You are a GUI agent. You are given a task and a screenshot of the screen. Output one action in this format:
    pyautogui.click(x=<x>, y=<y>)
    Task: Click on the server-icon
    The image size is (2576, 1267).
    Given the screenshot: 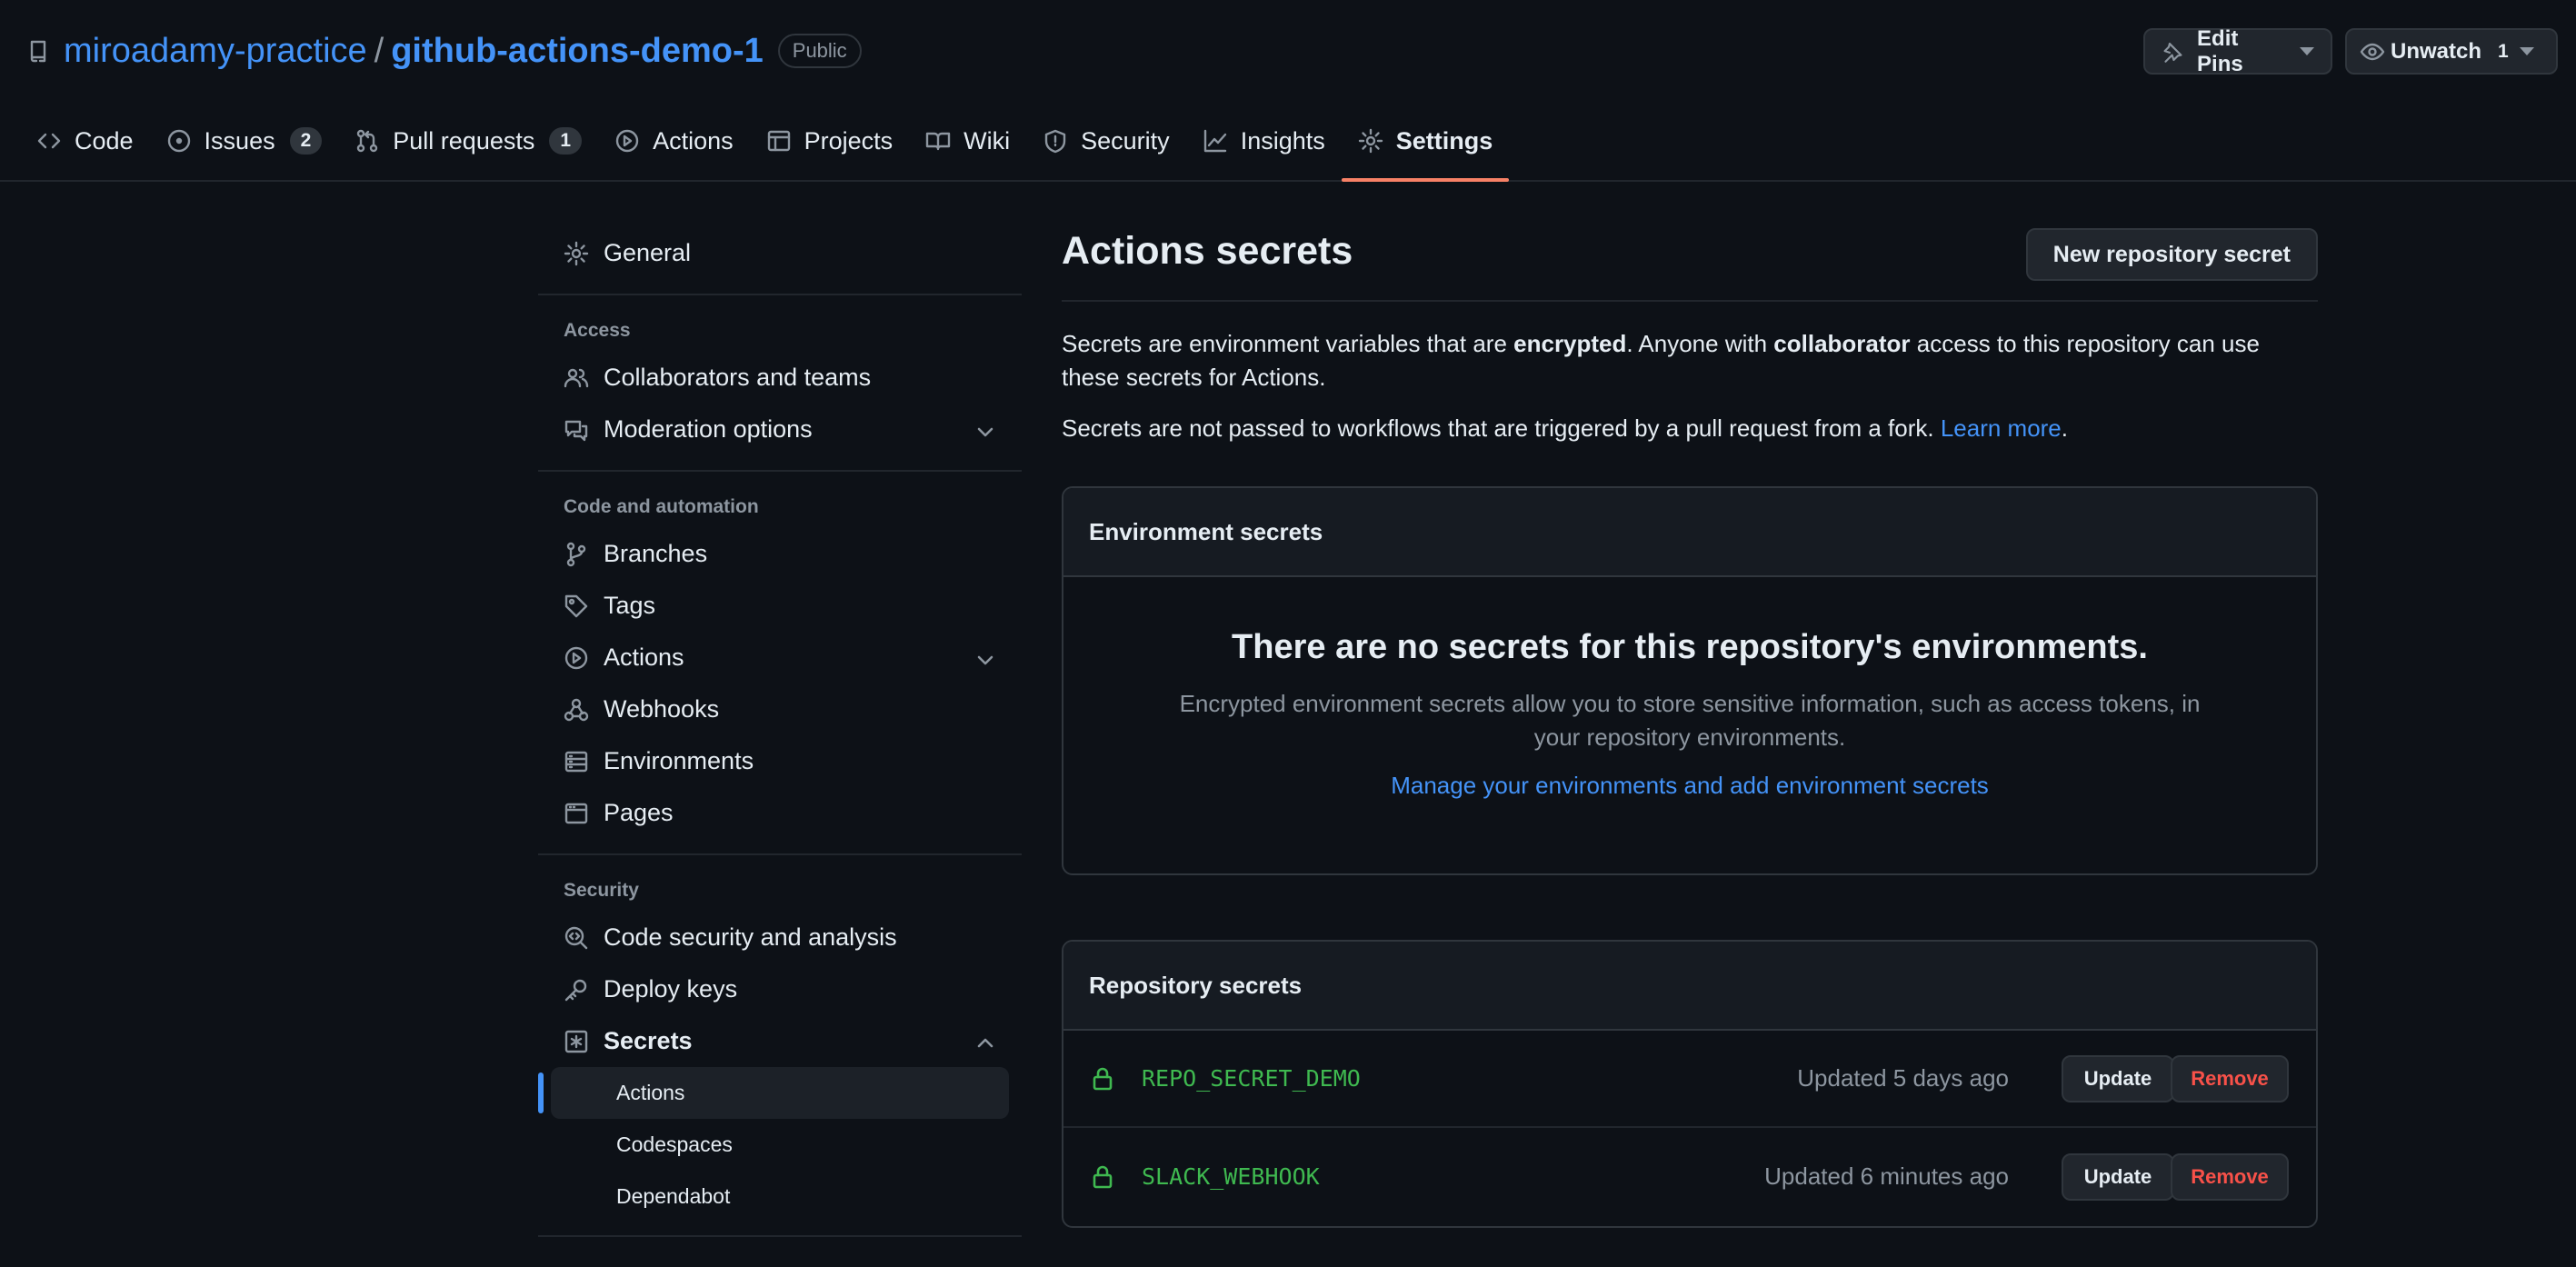 What is the action you would take?
    pyautogui.click(x=576, y=762)
    